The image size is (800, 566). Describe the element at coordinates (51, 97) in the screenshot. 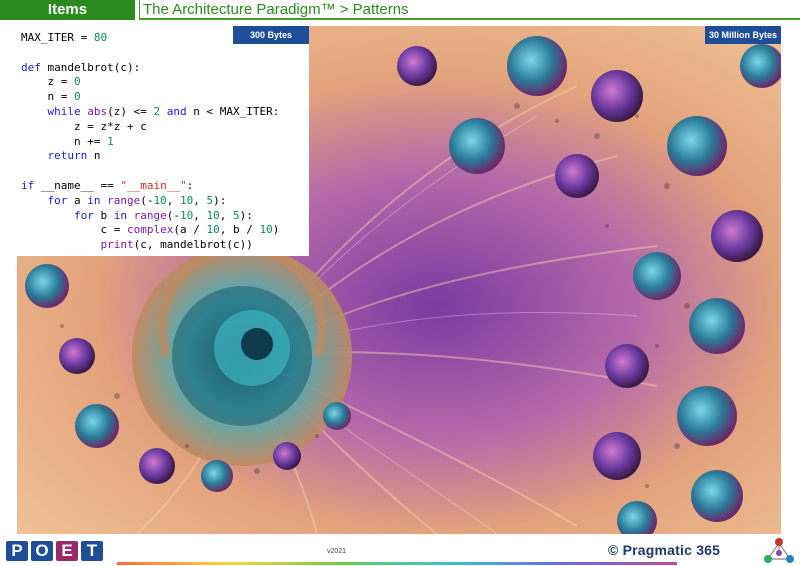

I see `code-line: n = 0` at that location.